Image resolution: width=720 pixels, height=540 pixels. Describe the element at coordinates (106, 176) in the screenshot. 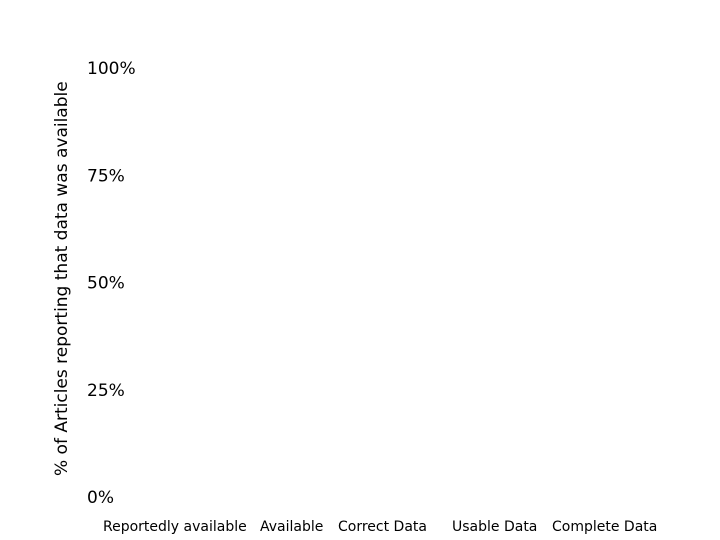

I see `y-tick-label: 75%` at that location.